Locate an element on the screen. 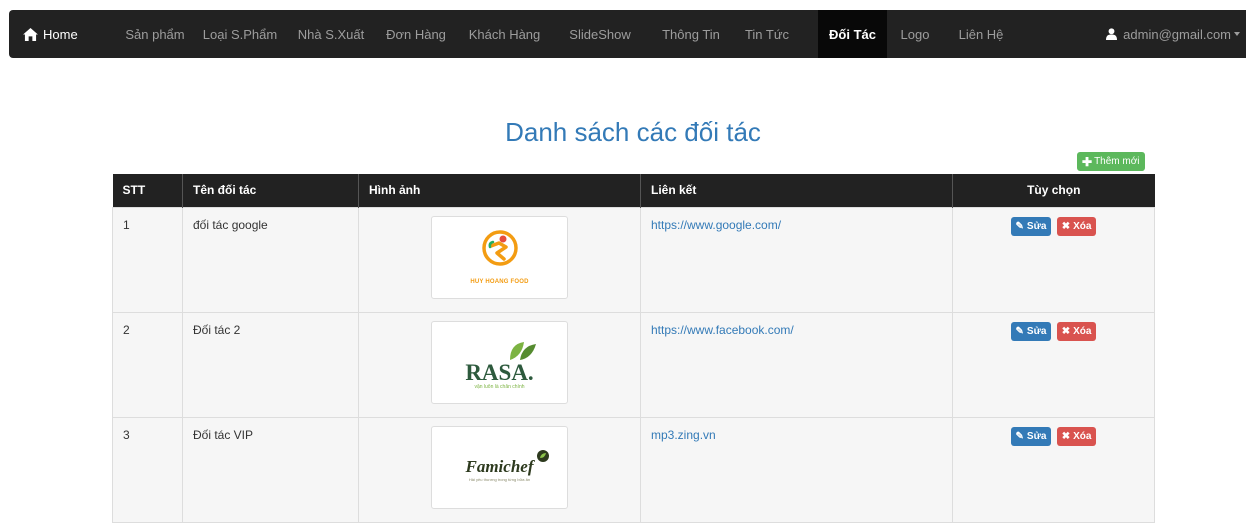 Image resolution: width=1246 pixels, height=523 pixels. nav-item-loai-san-pham: Loại S.Phẩm is located at coordinates (240, 34).